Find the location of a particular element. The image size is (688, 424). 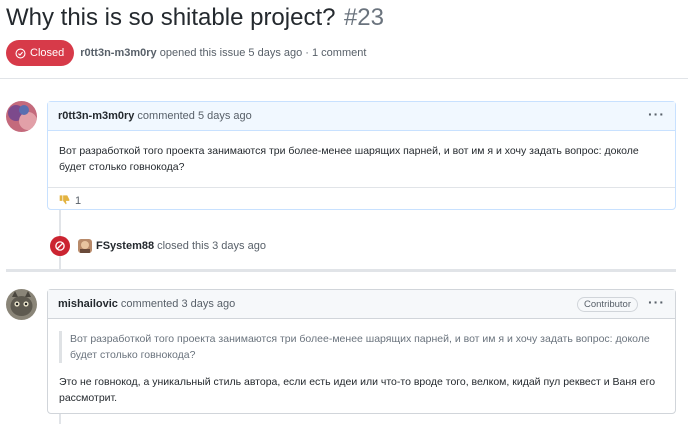

event-actor-link: FSystem88 is located at coordinates (125, 246).